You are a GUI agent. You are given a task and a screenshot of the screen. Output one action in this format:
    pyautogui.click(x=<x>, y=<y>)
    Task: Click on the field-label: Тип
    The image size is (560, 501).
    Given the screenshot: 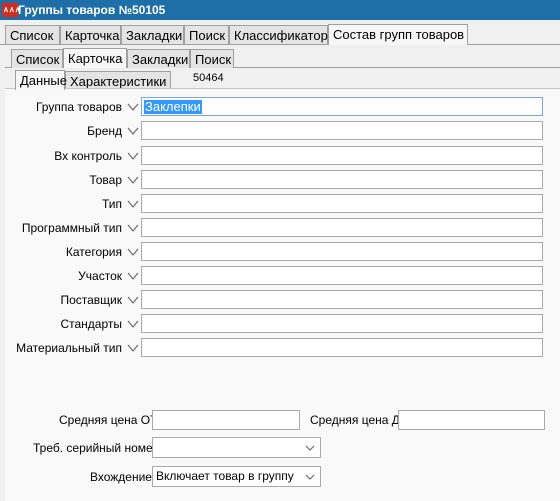 What is the action you would take?
    pyautogui.click(x=111, y=204)
    